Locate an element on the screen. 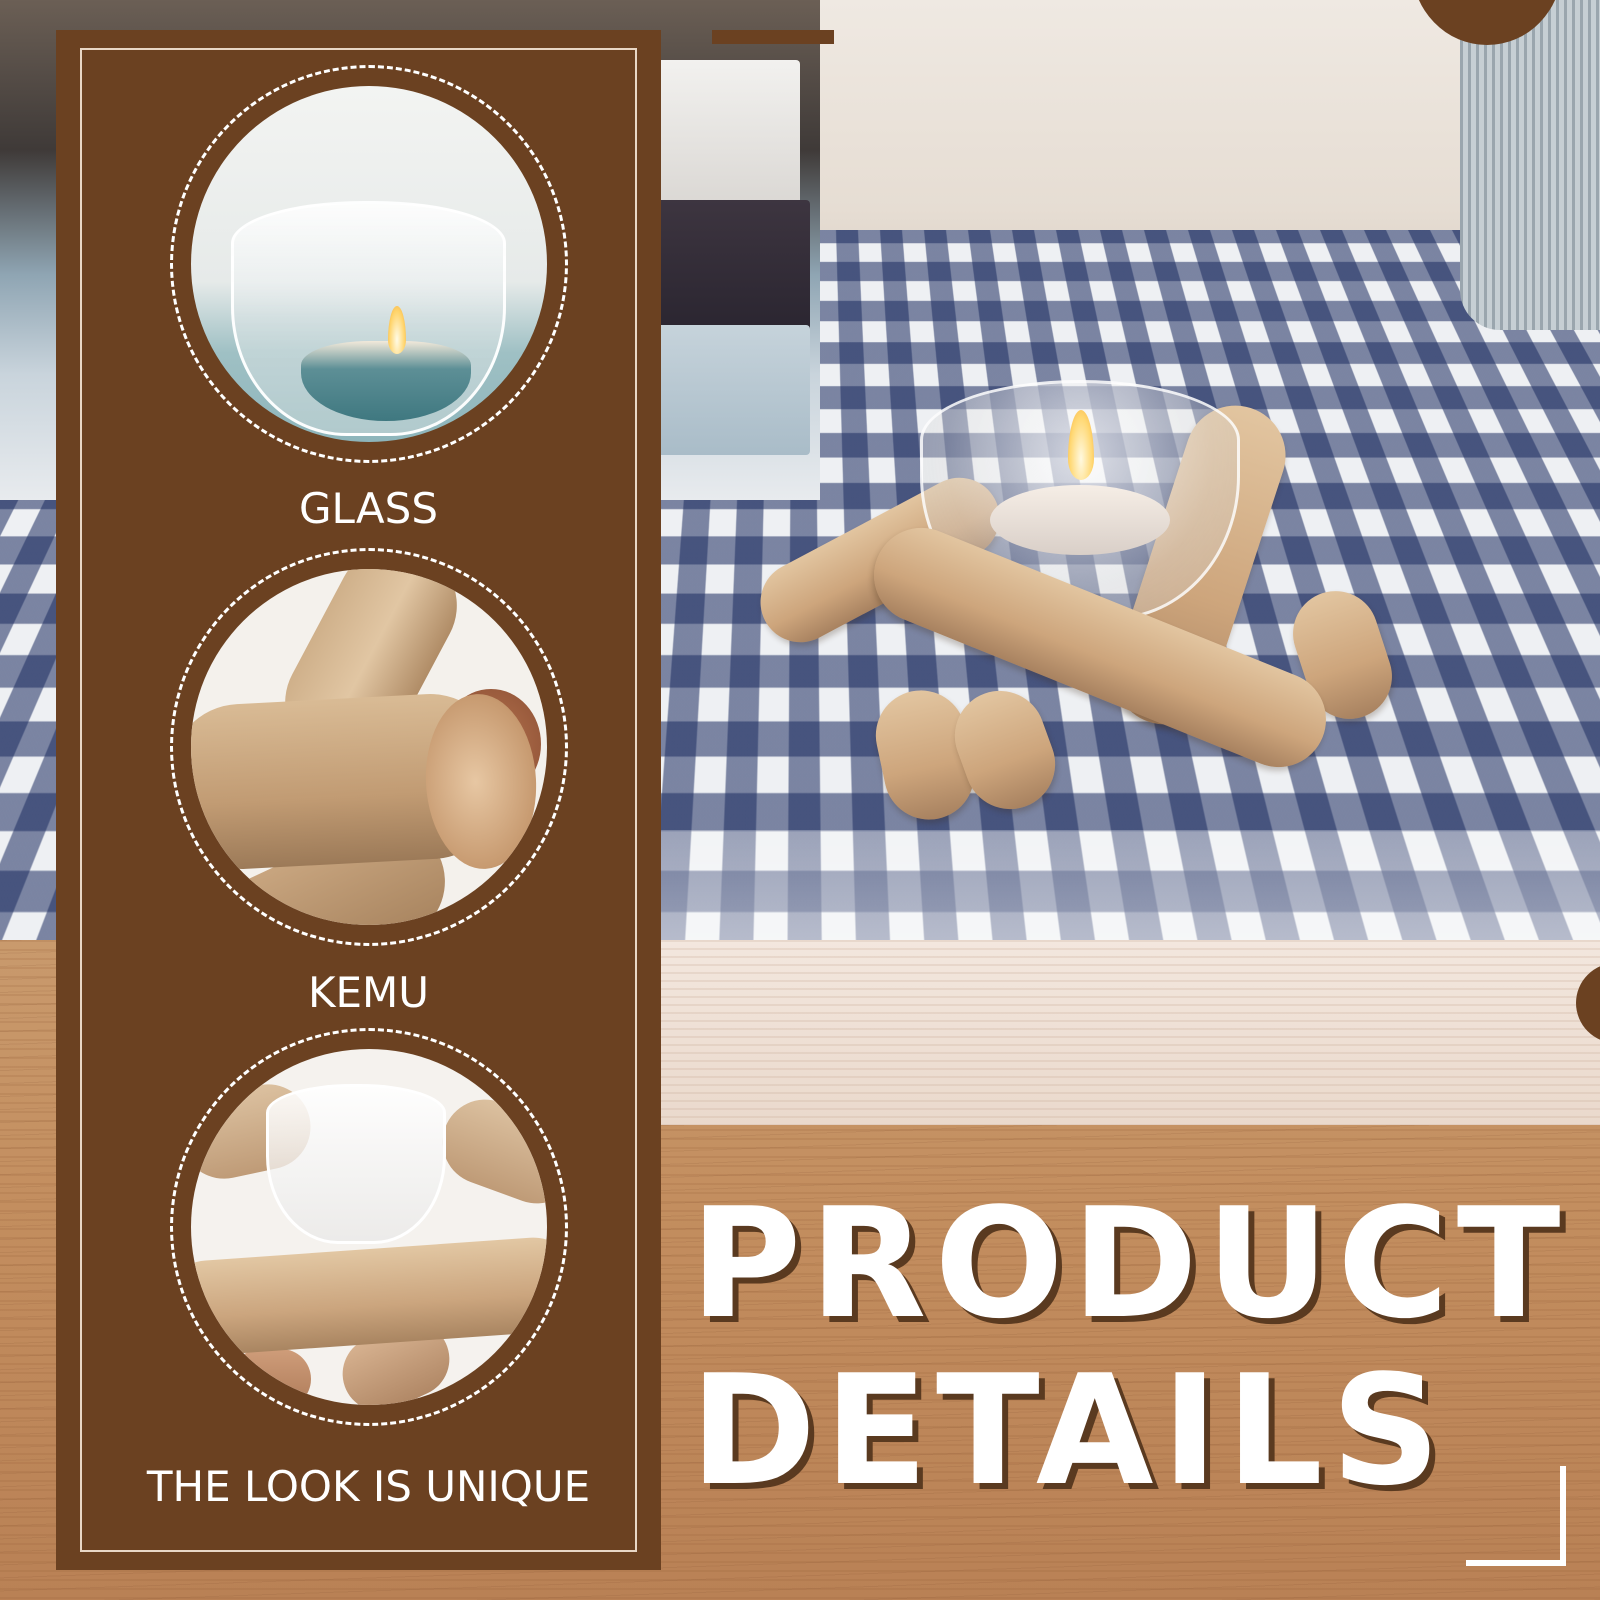 The image size is (1600, 1600). glass-photo is located at coordinates (369, 264).